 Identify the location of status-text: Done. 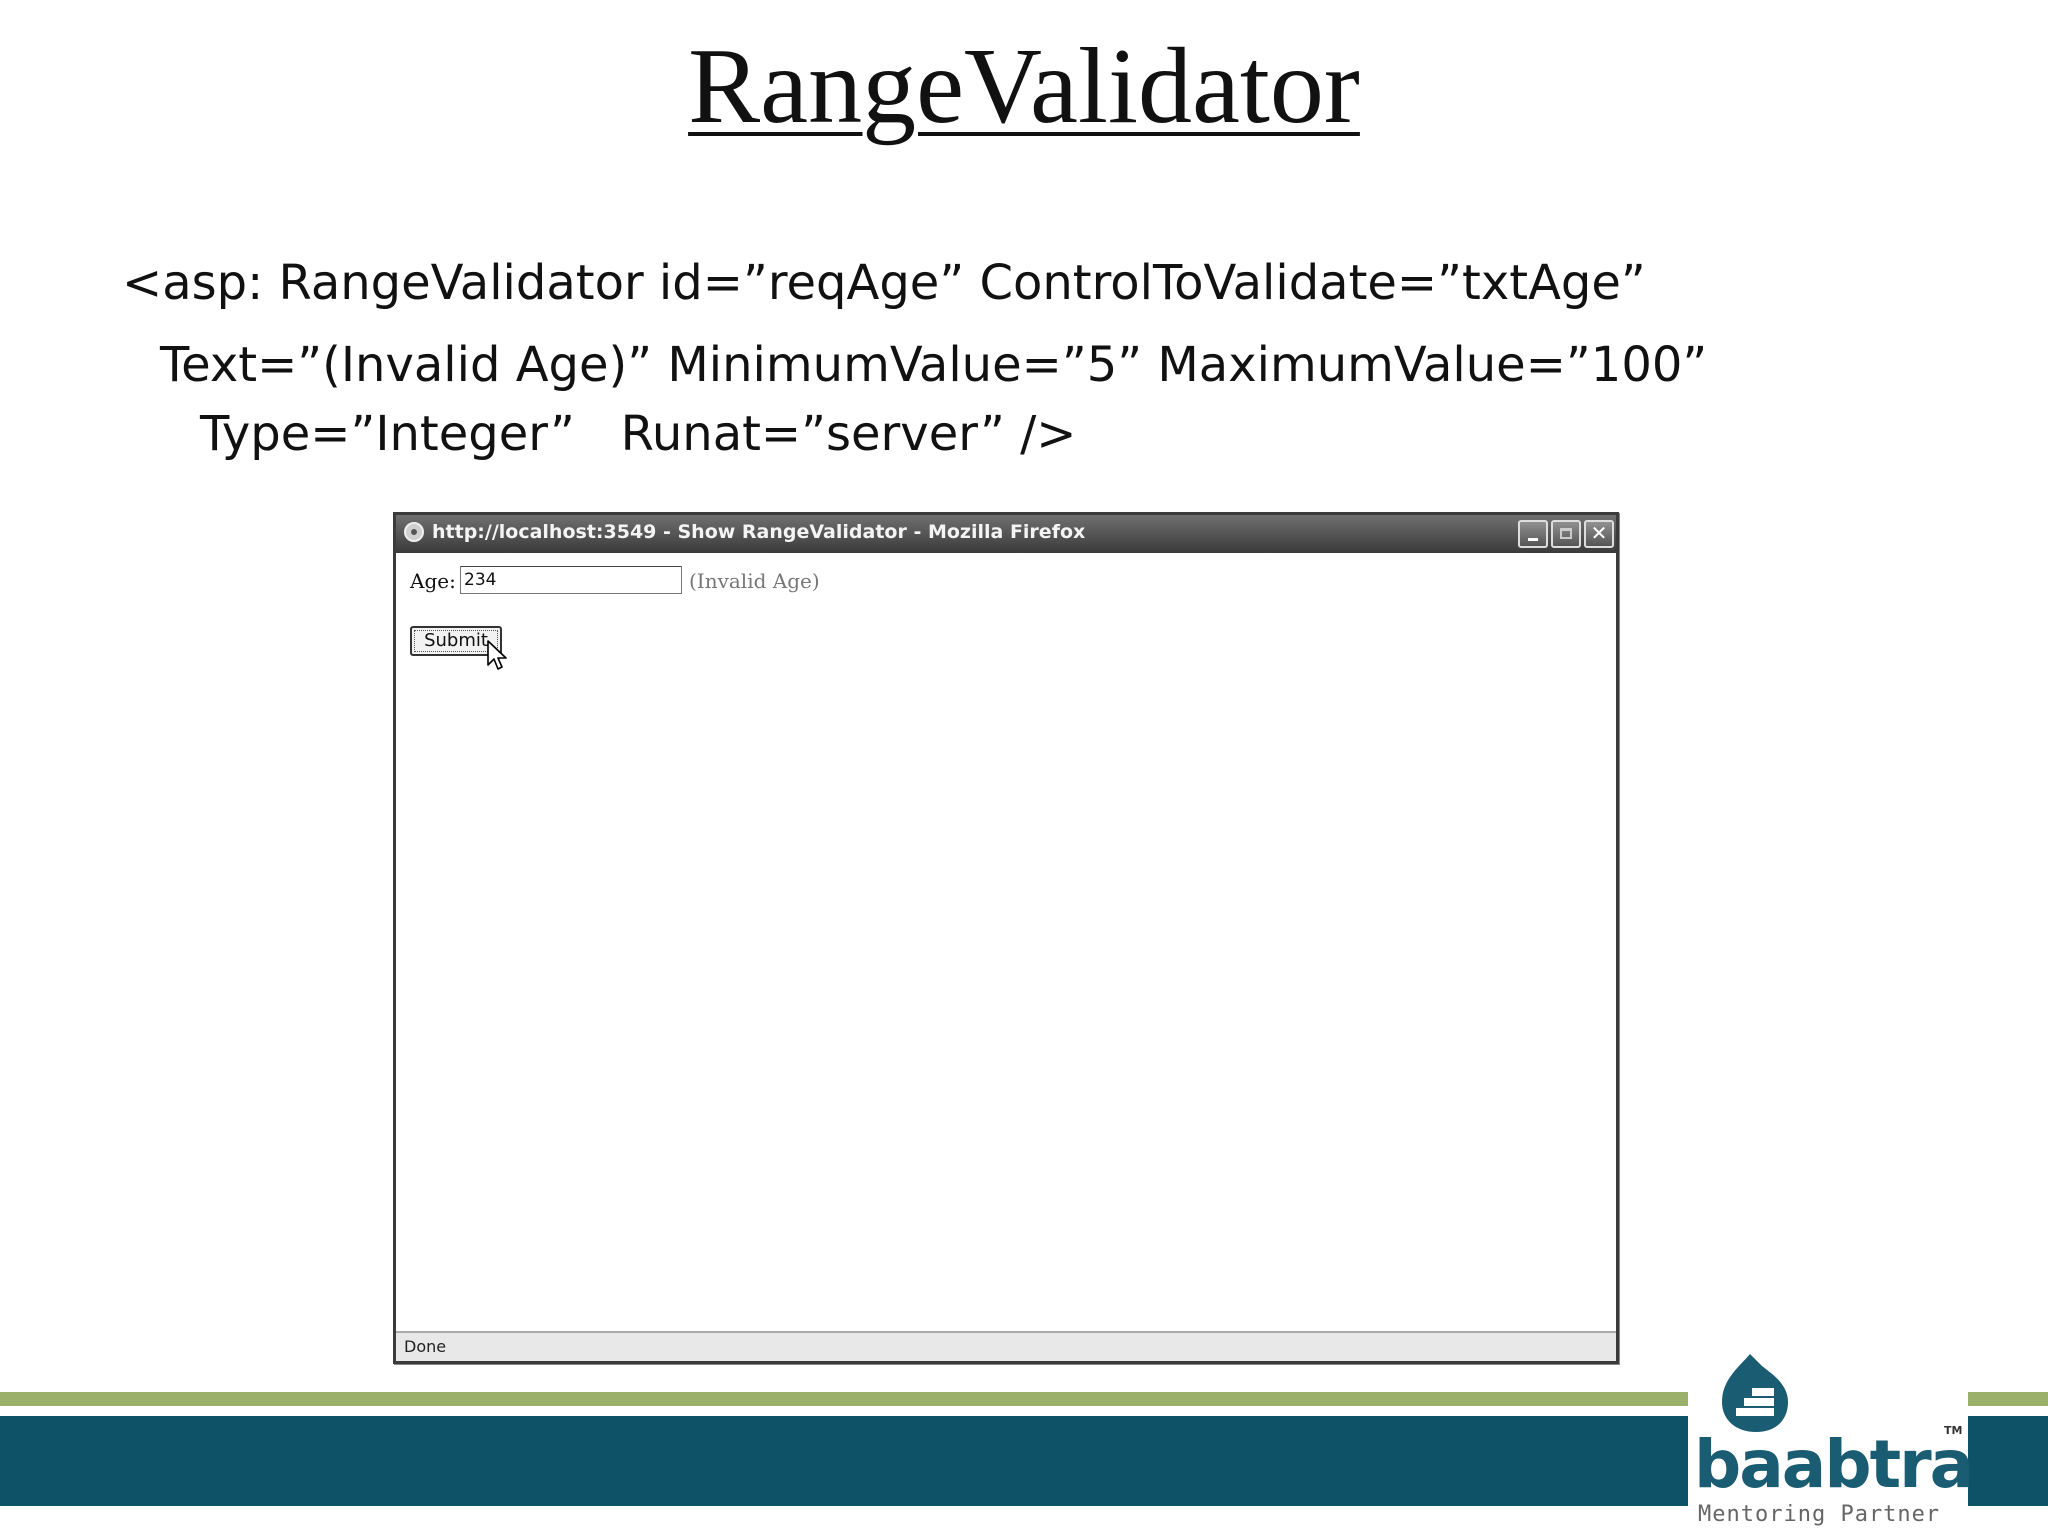
(425, 1346).